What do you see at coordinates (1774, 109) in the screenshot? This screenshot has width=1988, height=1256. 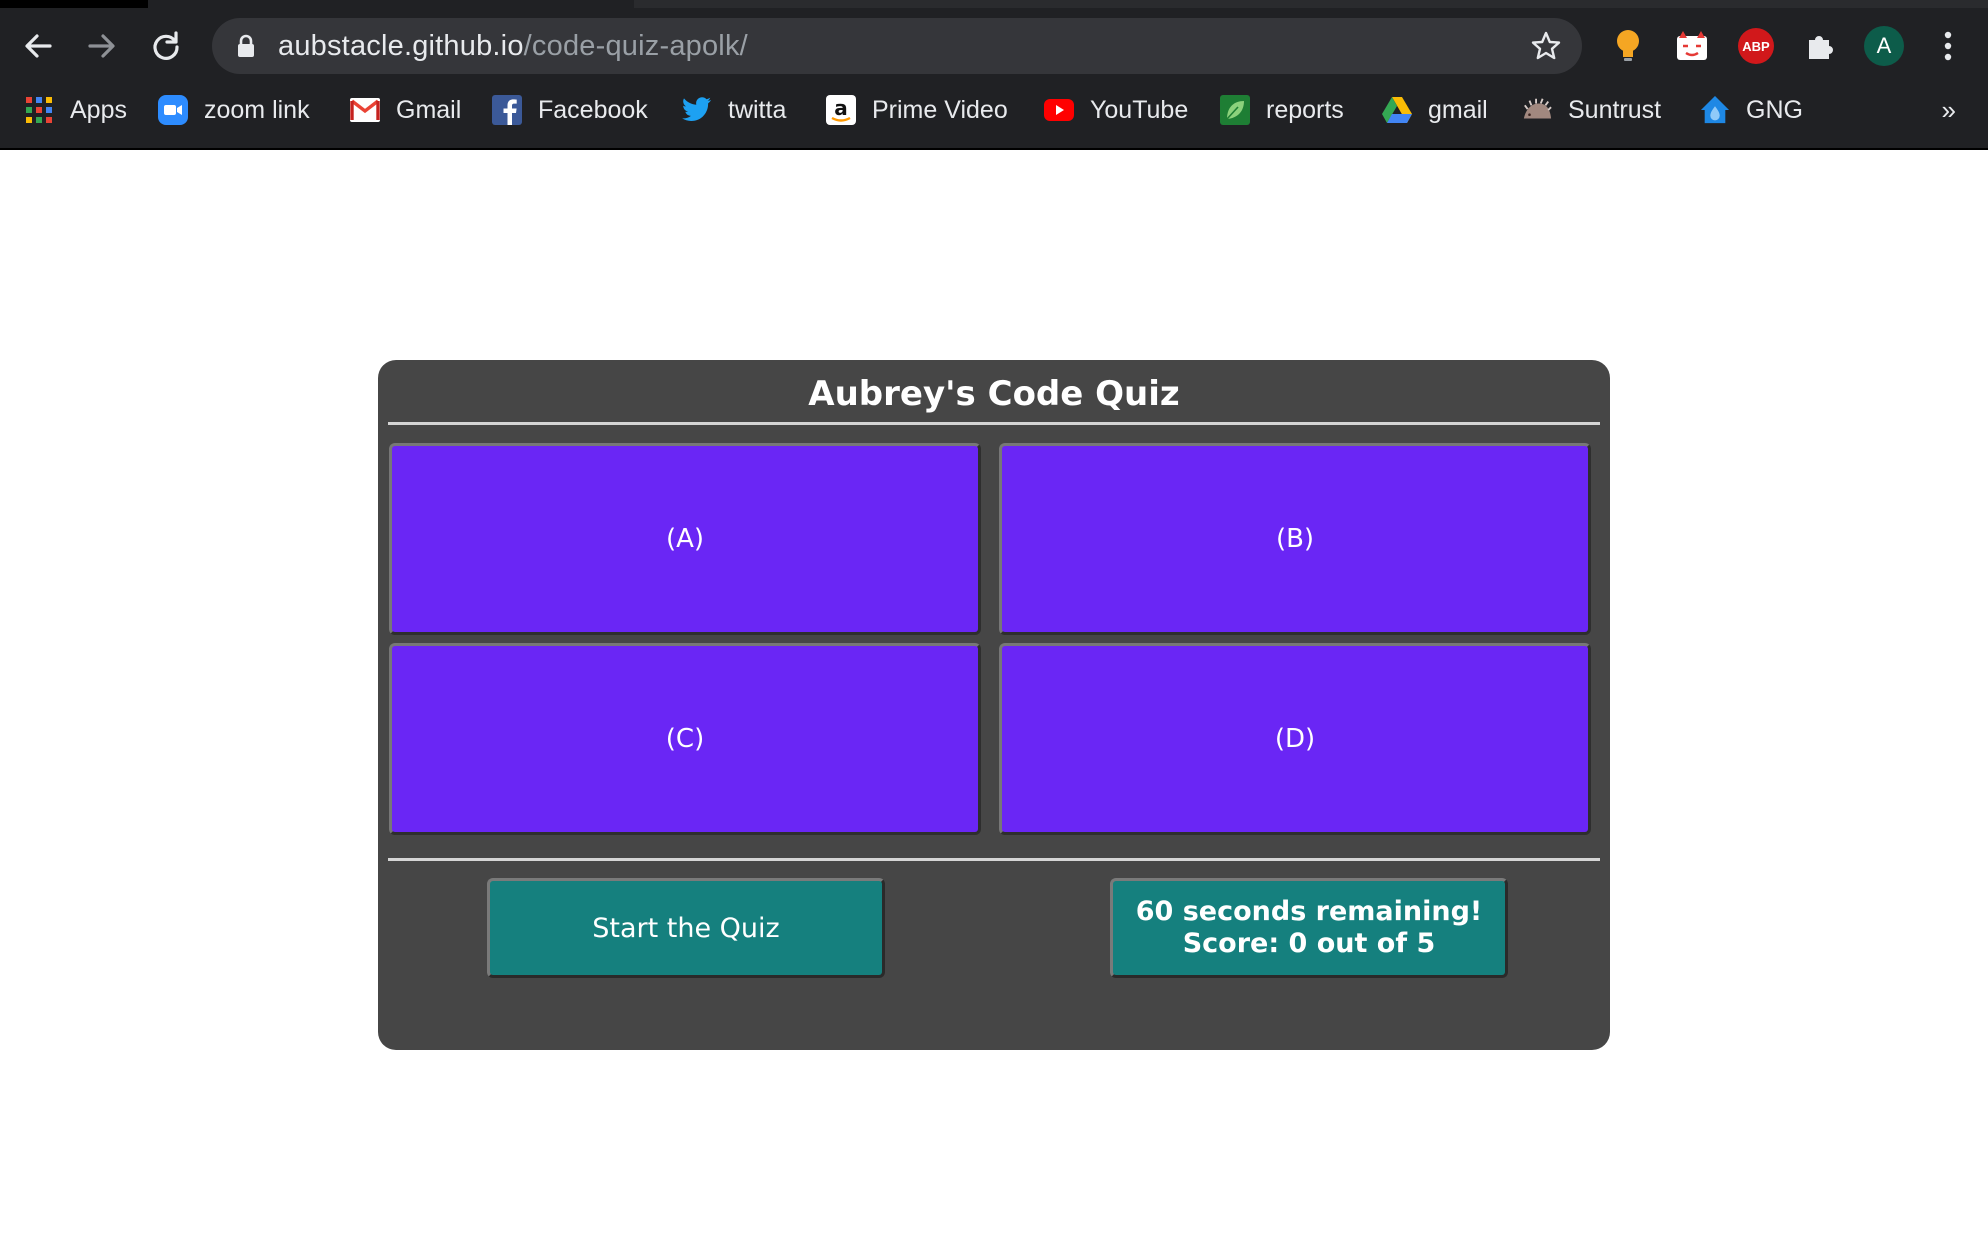 I see `bookmark-label: GNG` at bounding box center [1774, 109].